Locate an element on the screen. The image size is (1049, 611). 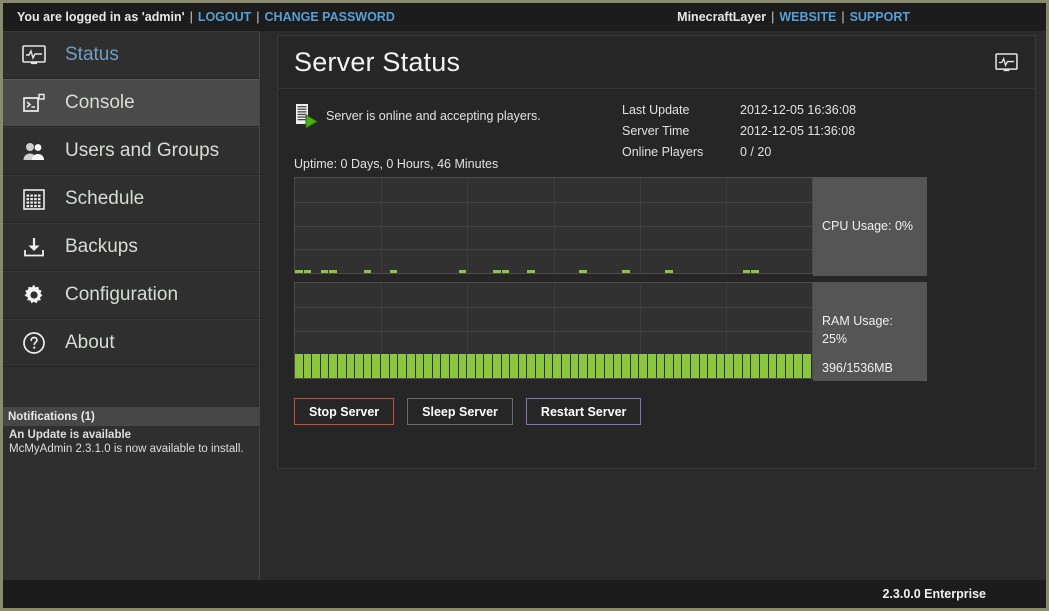
sidebar-item-backups: Backups is located at coordinates (131, 247).